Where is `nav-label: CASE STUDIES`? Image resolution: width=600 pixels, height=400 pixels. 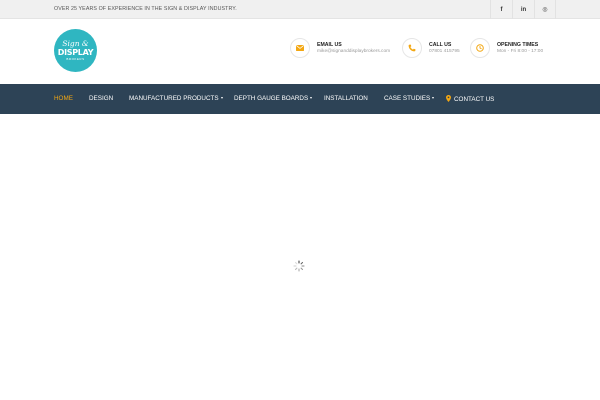 nav-label: CASE STUDIES is located at coordinates (407, 98).